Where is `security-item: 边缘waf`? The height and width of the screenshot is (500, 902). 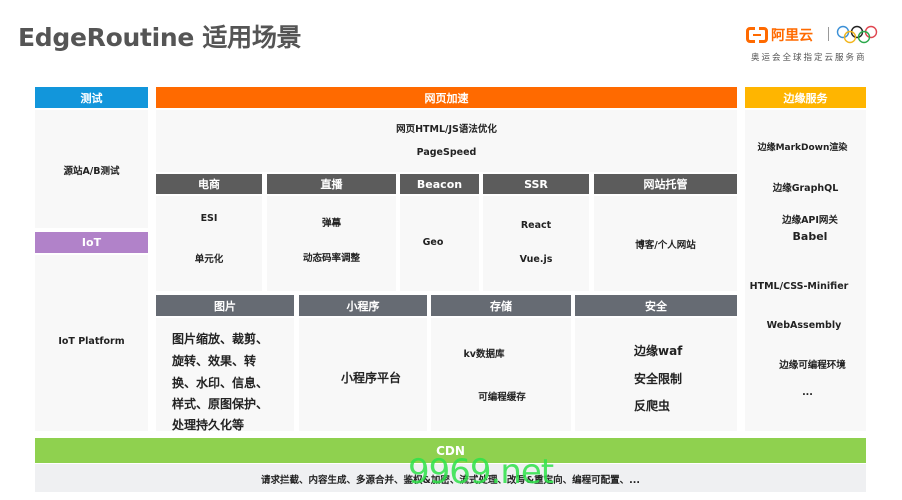
security-item: 边缘waf is located at coordinates (658, 351).